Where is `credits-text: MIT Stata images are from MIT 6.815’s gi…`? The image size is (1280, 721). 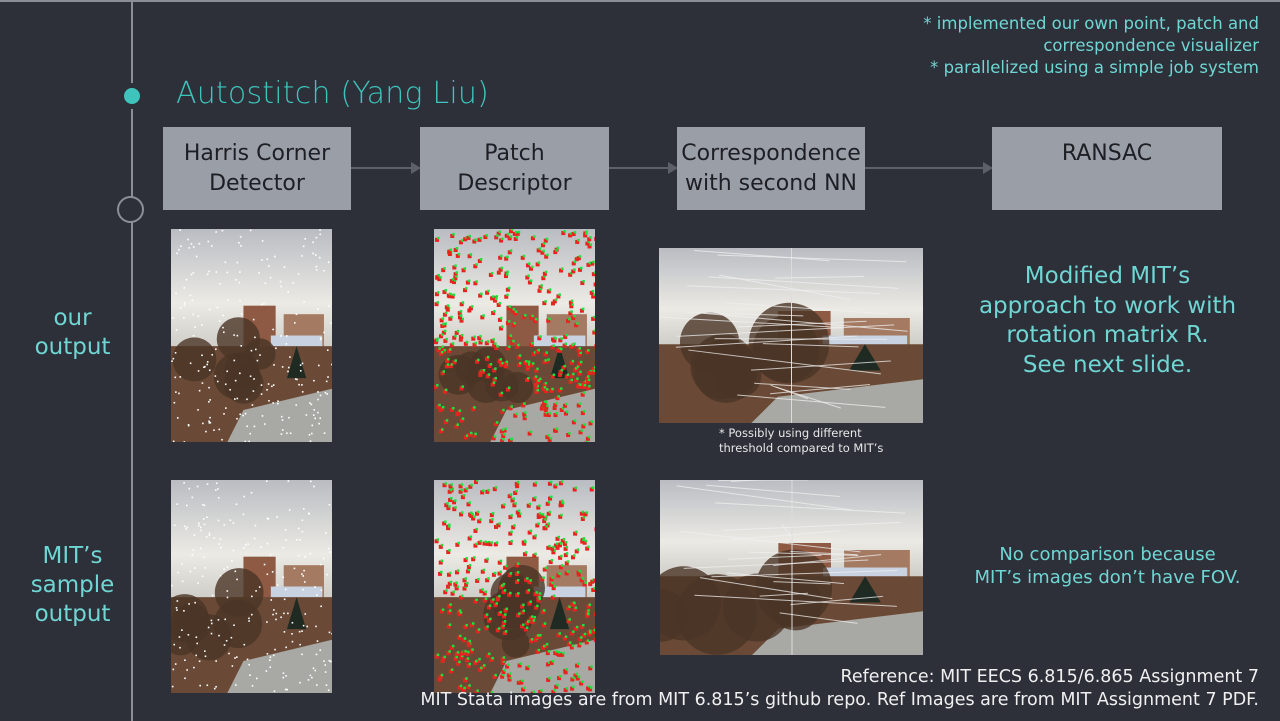
credits-text: MIT Stata images are from MIT 6.815’s gi… is located at coordinates (839, 700).